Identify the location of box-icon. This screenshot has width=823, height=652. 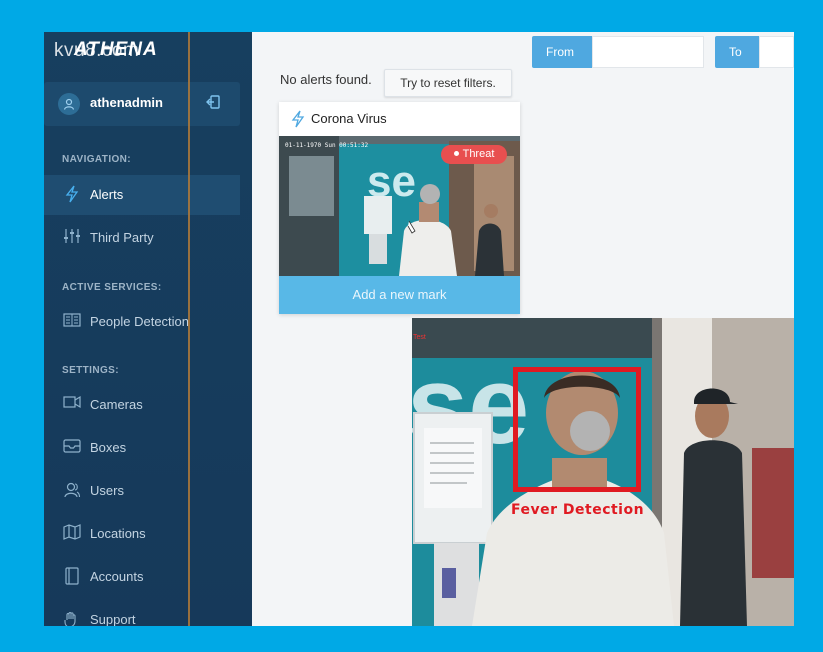
(72, 448).